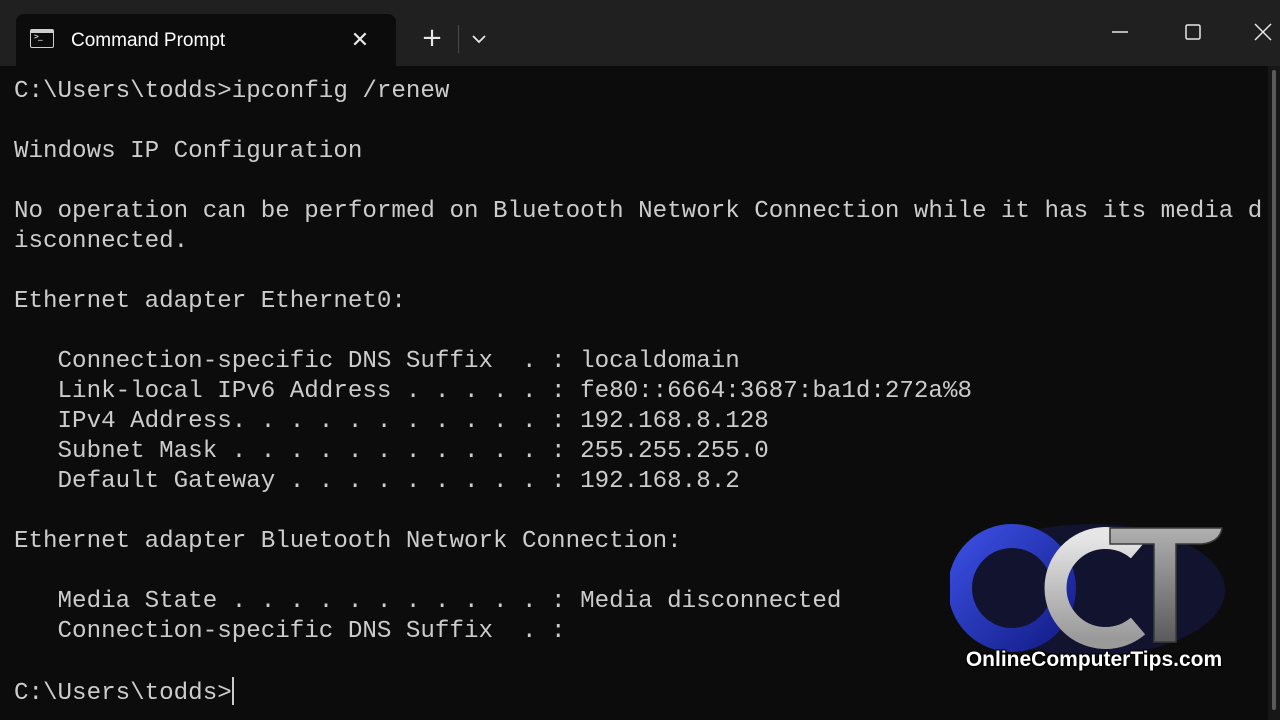 Image resolution: width=1280 pixels, height=720 pixels. I want to click on cmd-icon, so click(42, 38).